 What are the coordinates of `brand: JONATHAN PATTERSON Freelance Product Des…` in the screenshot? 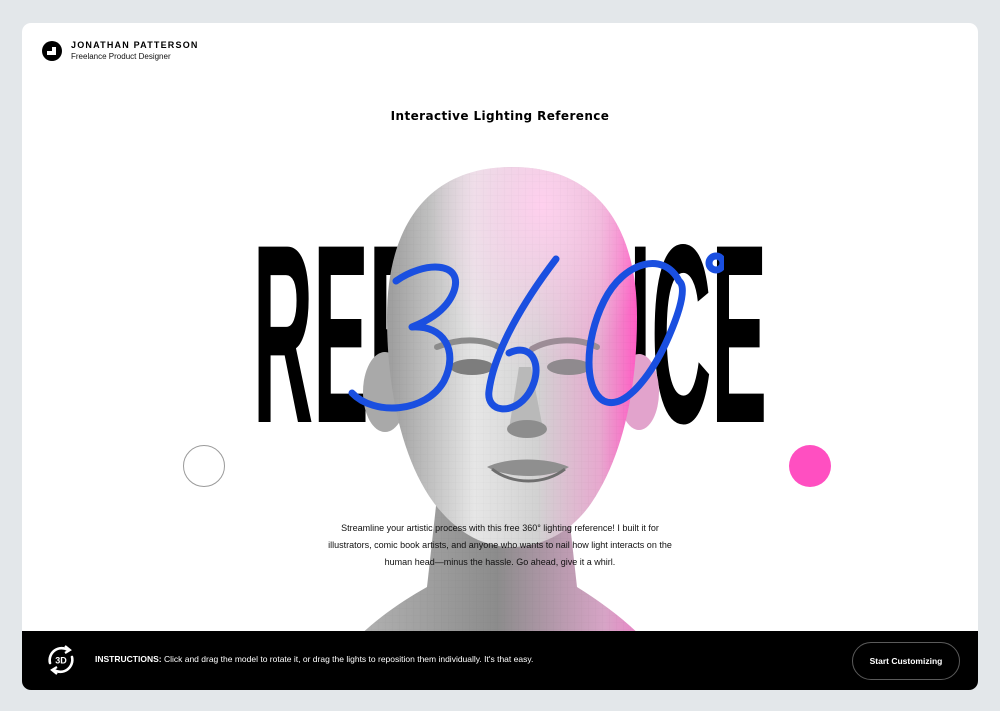 It's located at (120, 51).